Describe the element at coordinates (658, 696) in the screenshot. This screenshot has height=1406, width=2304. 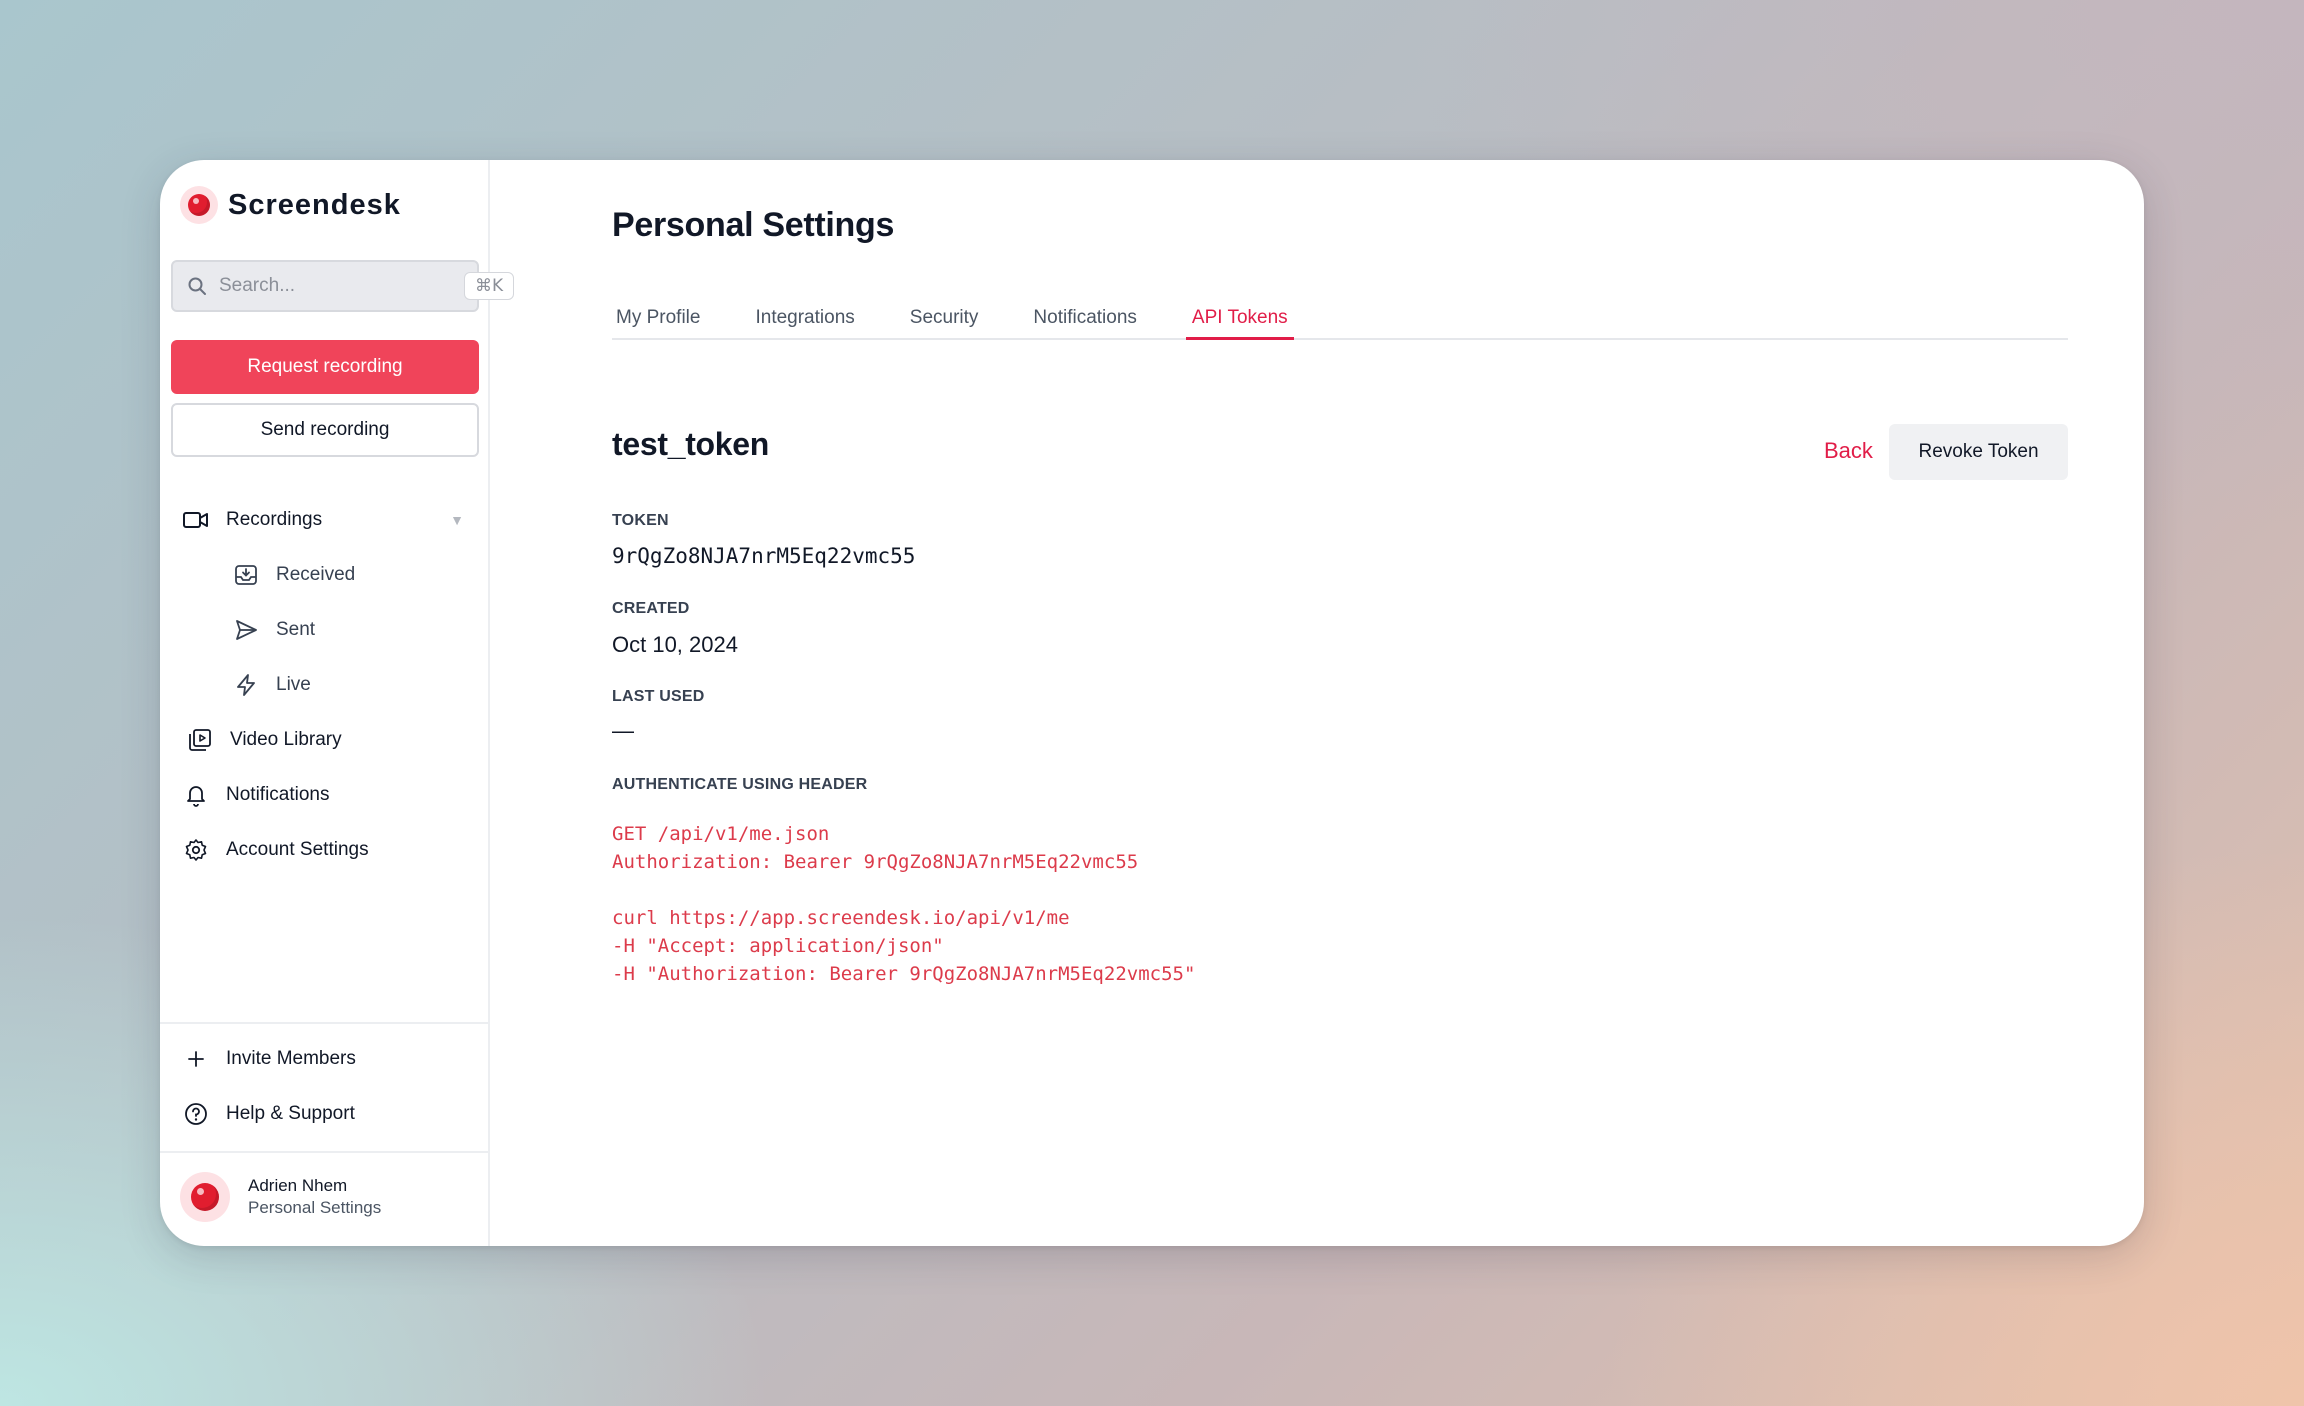
I see `last-used-label: LAST USED` at that location.